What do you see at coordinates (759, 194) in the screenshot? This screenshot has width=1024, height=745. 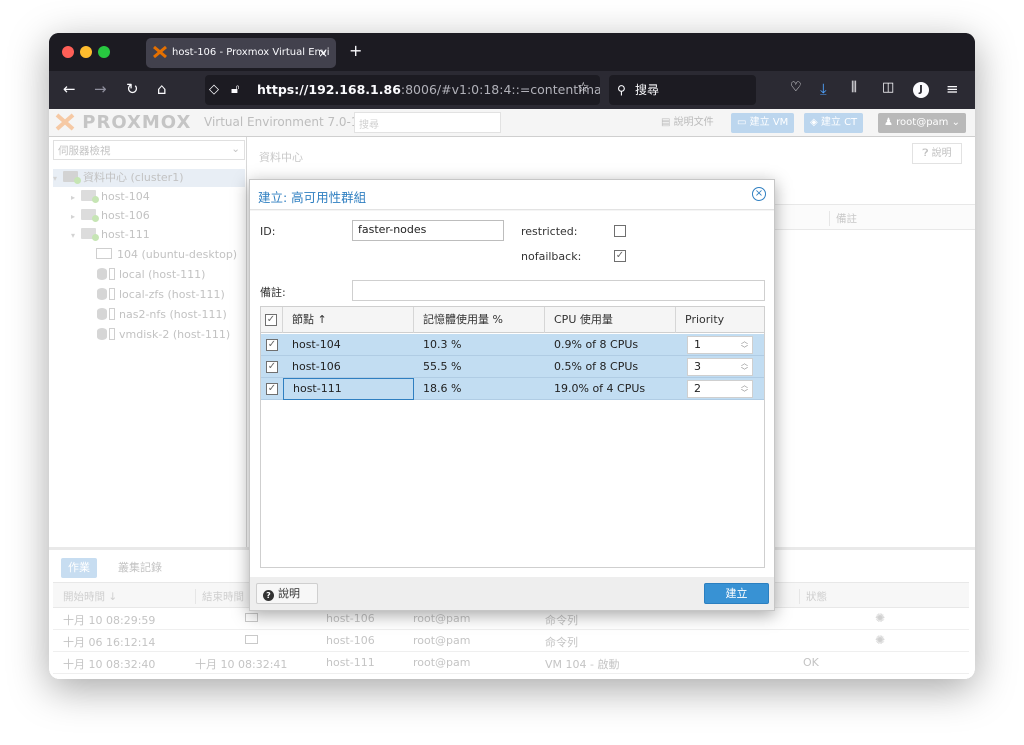 I see `close-icon: ×` at bounding box center [759, 194].